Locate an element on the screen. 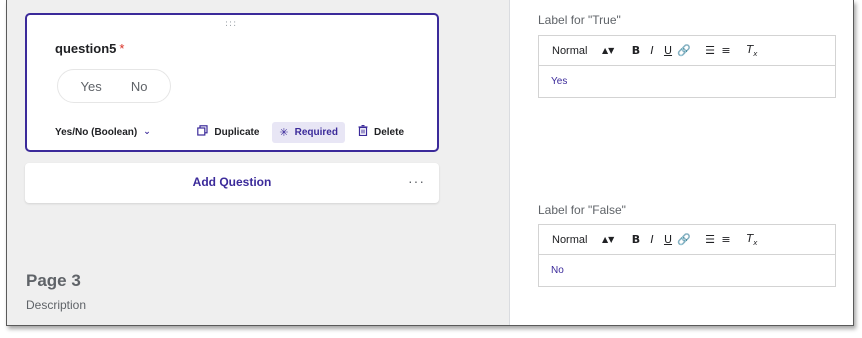  false-editor-toolbar: Normal ▲▼ B I U 🔗 ☰ ≡ Tx is located at coordinates (687, 240).